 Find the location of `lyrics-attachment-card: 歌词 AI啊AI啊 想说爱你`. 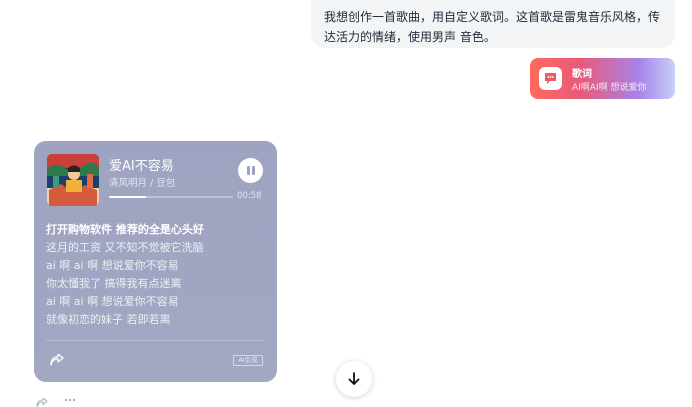

lyrics-attachment-card: 歌词 AI啊AI啊 想说爱你 is located at coordinates (602, 78).